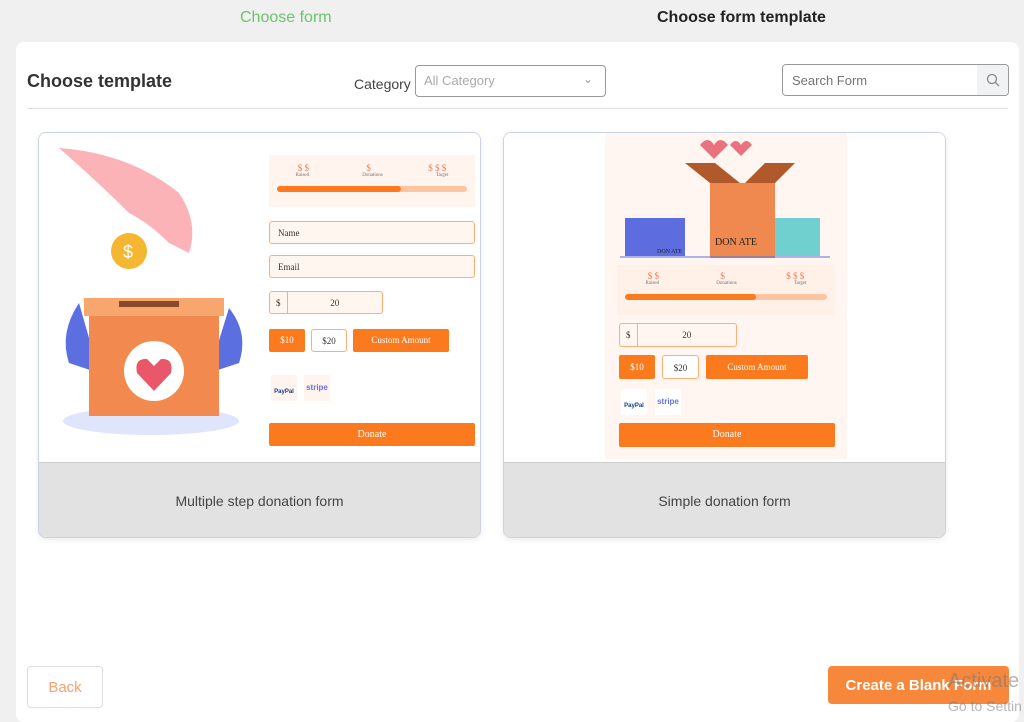 This screenshot has width=1024, height=722. I want to click on box-label: DON ATE, so click(736, 242).